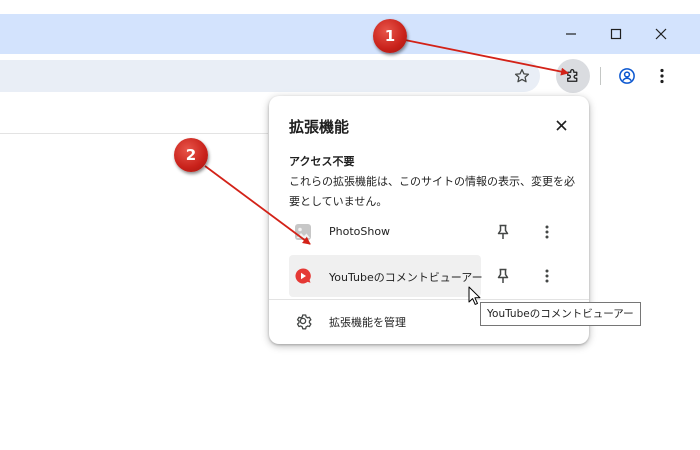  I want to click on close-window-button, so click(661, 34).